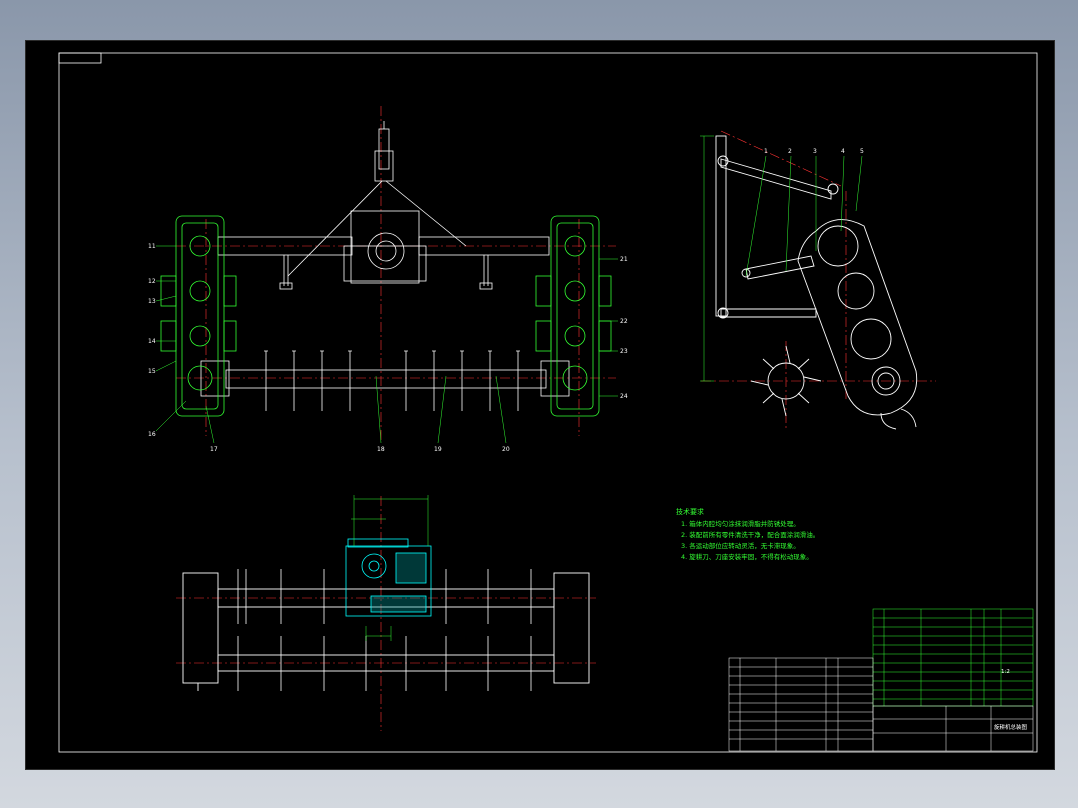 The height and width of the screenshot is (808, 1078). What do you see at coordinates (1011, 727) in the screenshot?
I see `drawing-name: 旋耕机总装图` at bounding box center [1011, 727].